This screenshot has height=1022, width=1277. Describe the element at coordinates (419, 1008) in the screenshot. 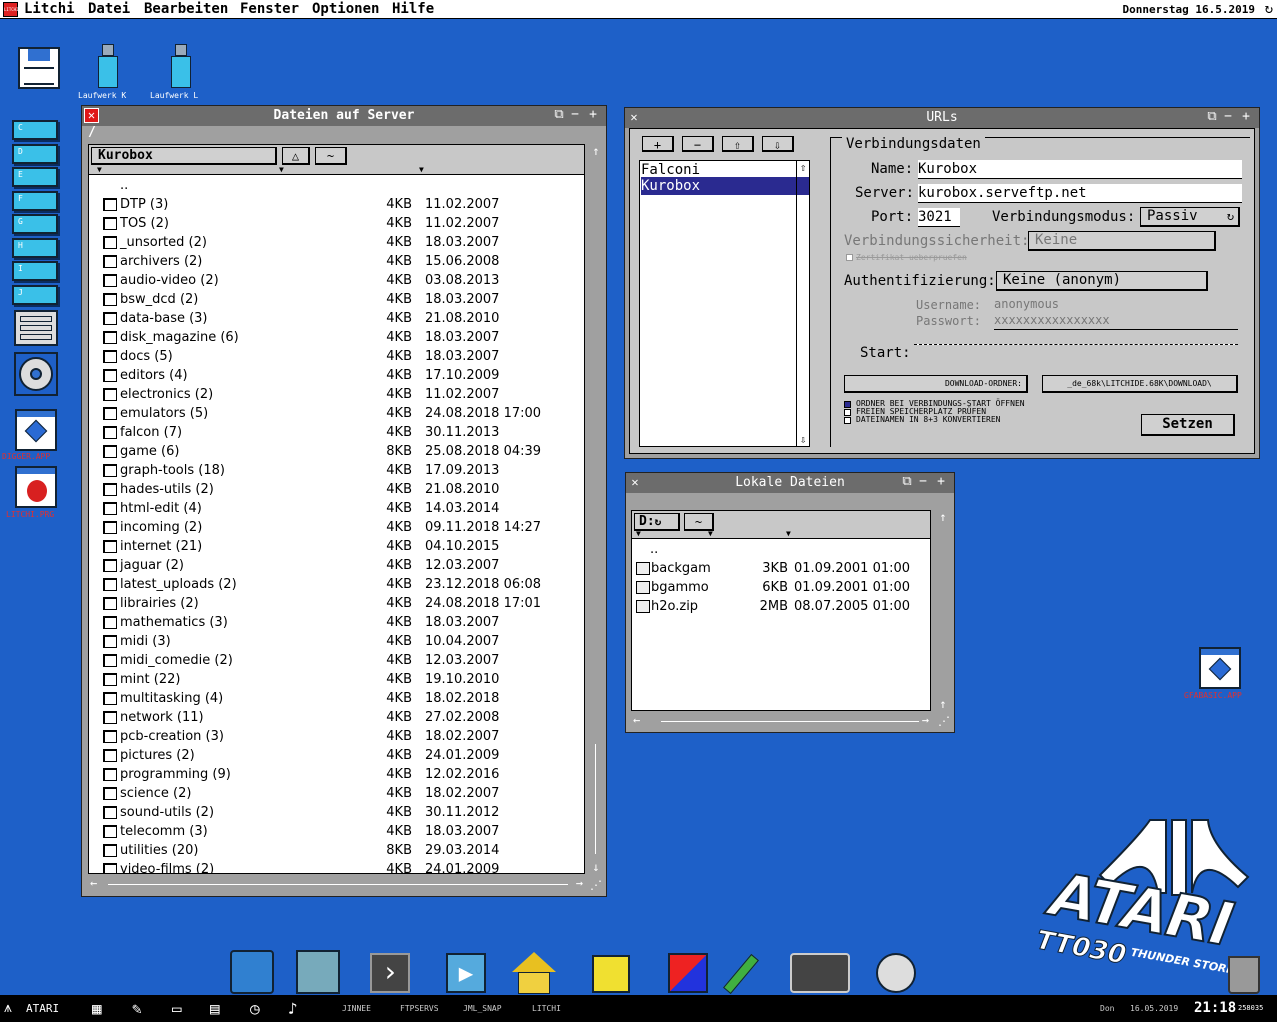

I see `task-ftpservs: FTPSERVS` at that location.